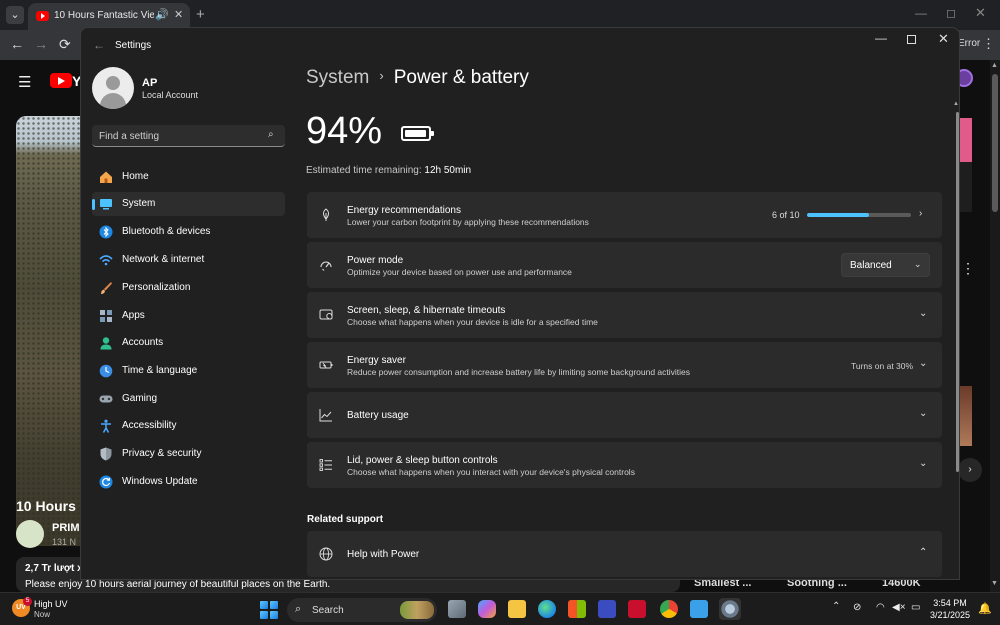 This screenshot has width=1000, height=625. What do you see at coordinates (188, 426) in the screenshot?
I see `nav-item-accessibility: Accessibility` at bounding box center [188, 426].